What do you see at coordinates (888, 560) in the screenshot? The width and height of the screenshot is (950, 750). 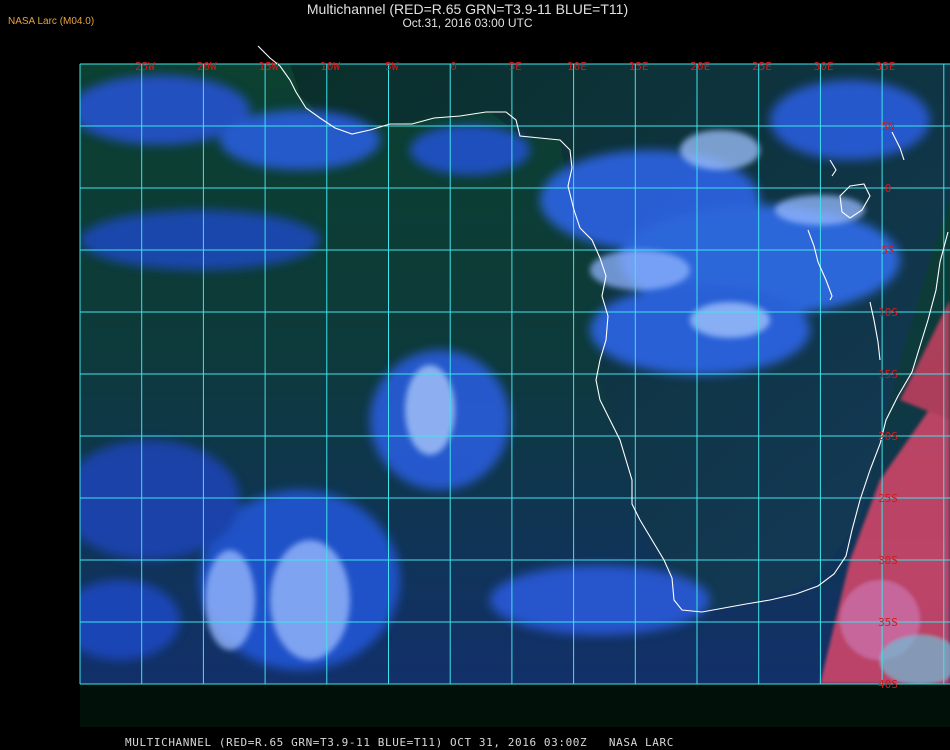 I see `latitude-label: 30S` at bounding box center [888, 560].